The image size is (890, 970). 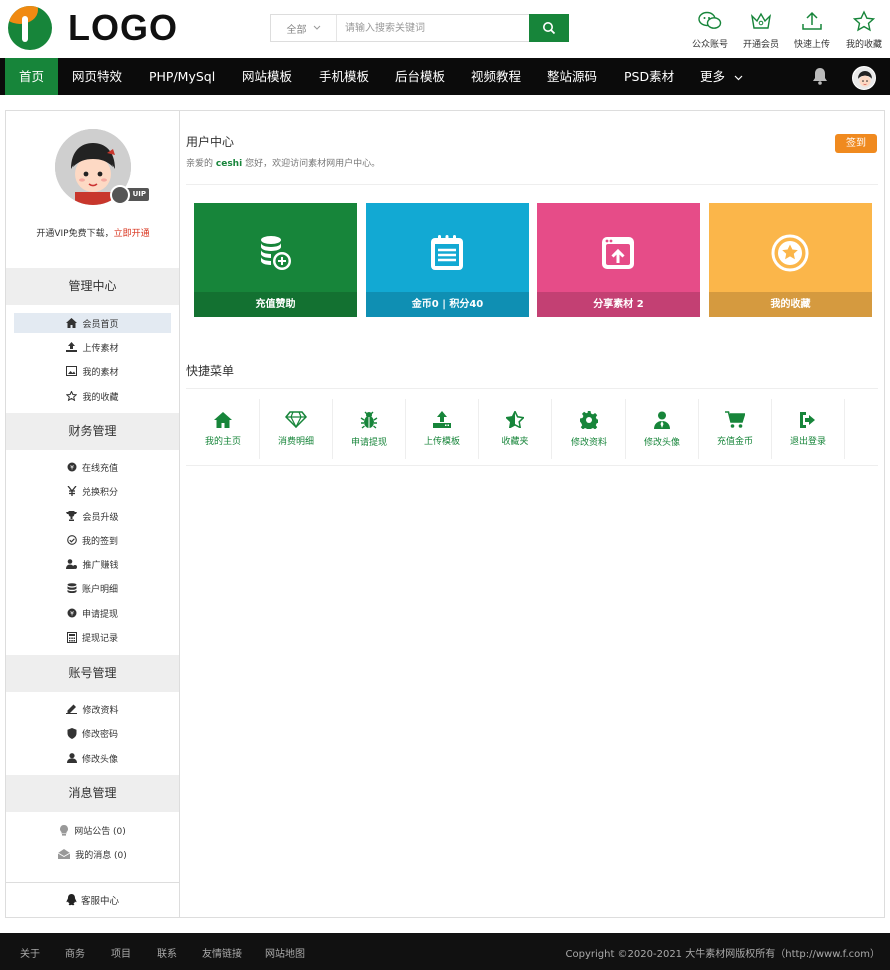 What do you see at coordinates (31, 76) in the screenshot?
I see `nav-item-home: 首页` at bounding box center [31, 76].